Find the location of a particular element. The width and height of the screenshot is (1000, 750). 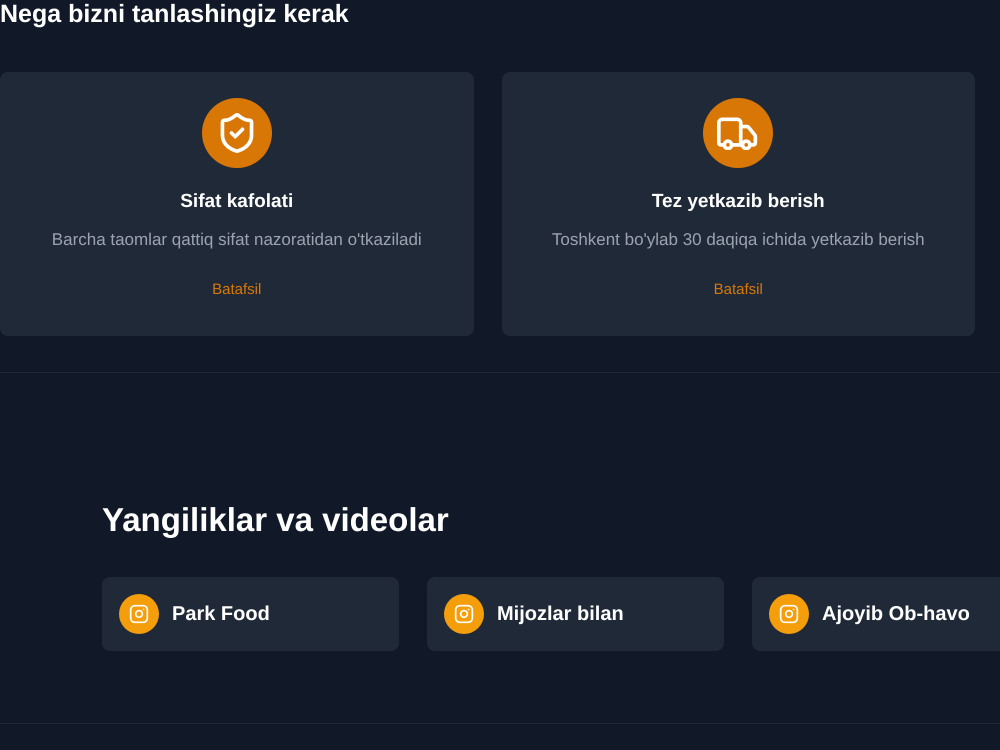

feature-description: Barcha taomlar qattiq sifat nazoratidan o'tkaziladi is located at coordinates (237, 240).